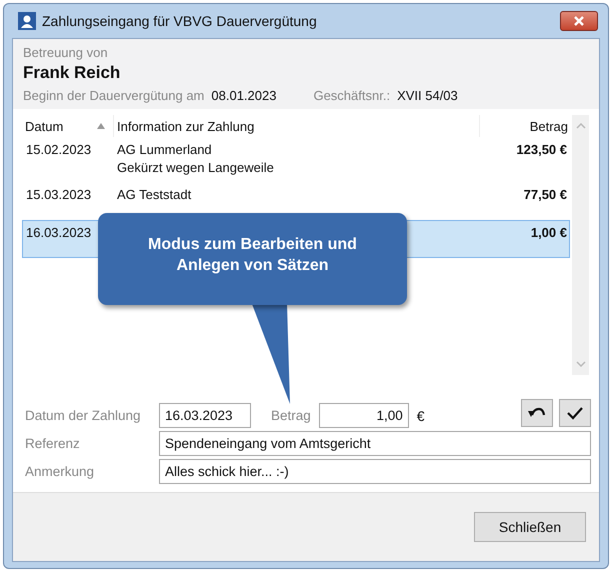 The height and width of the screenshot is (576, 616). I want to click on table-cell: 123,50 €, so click(541, 149).